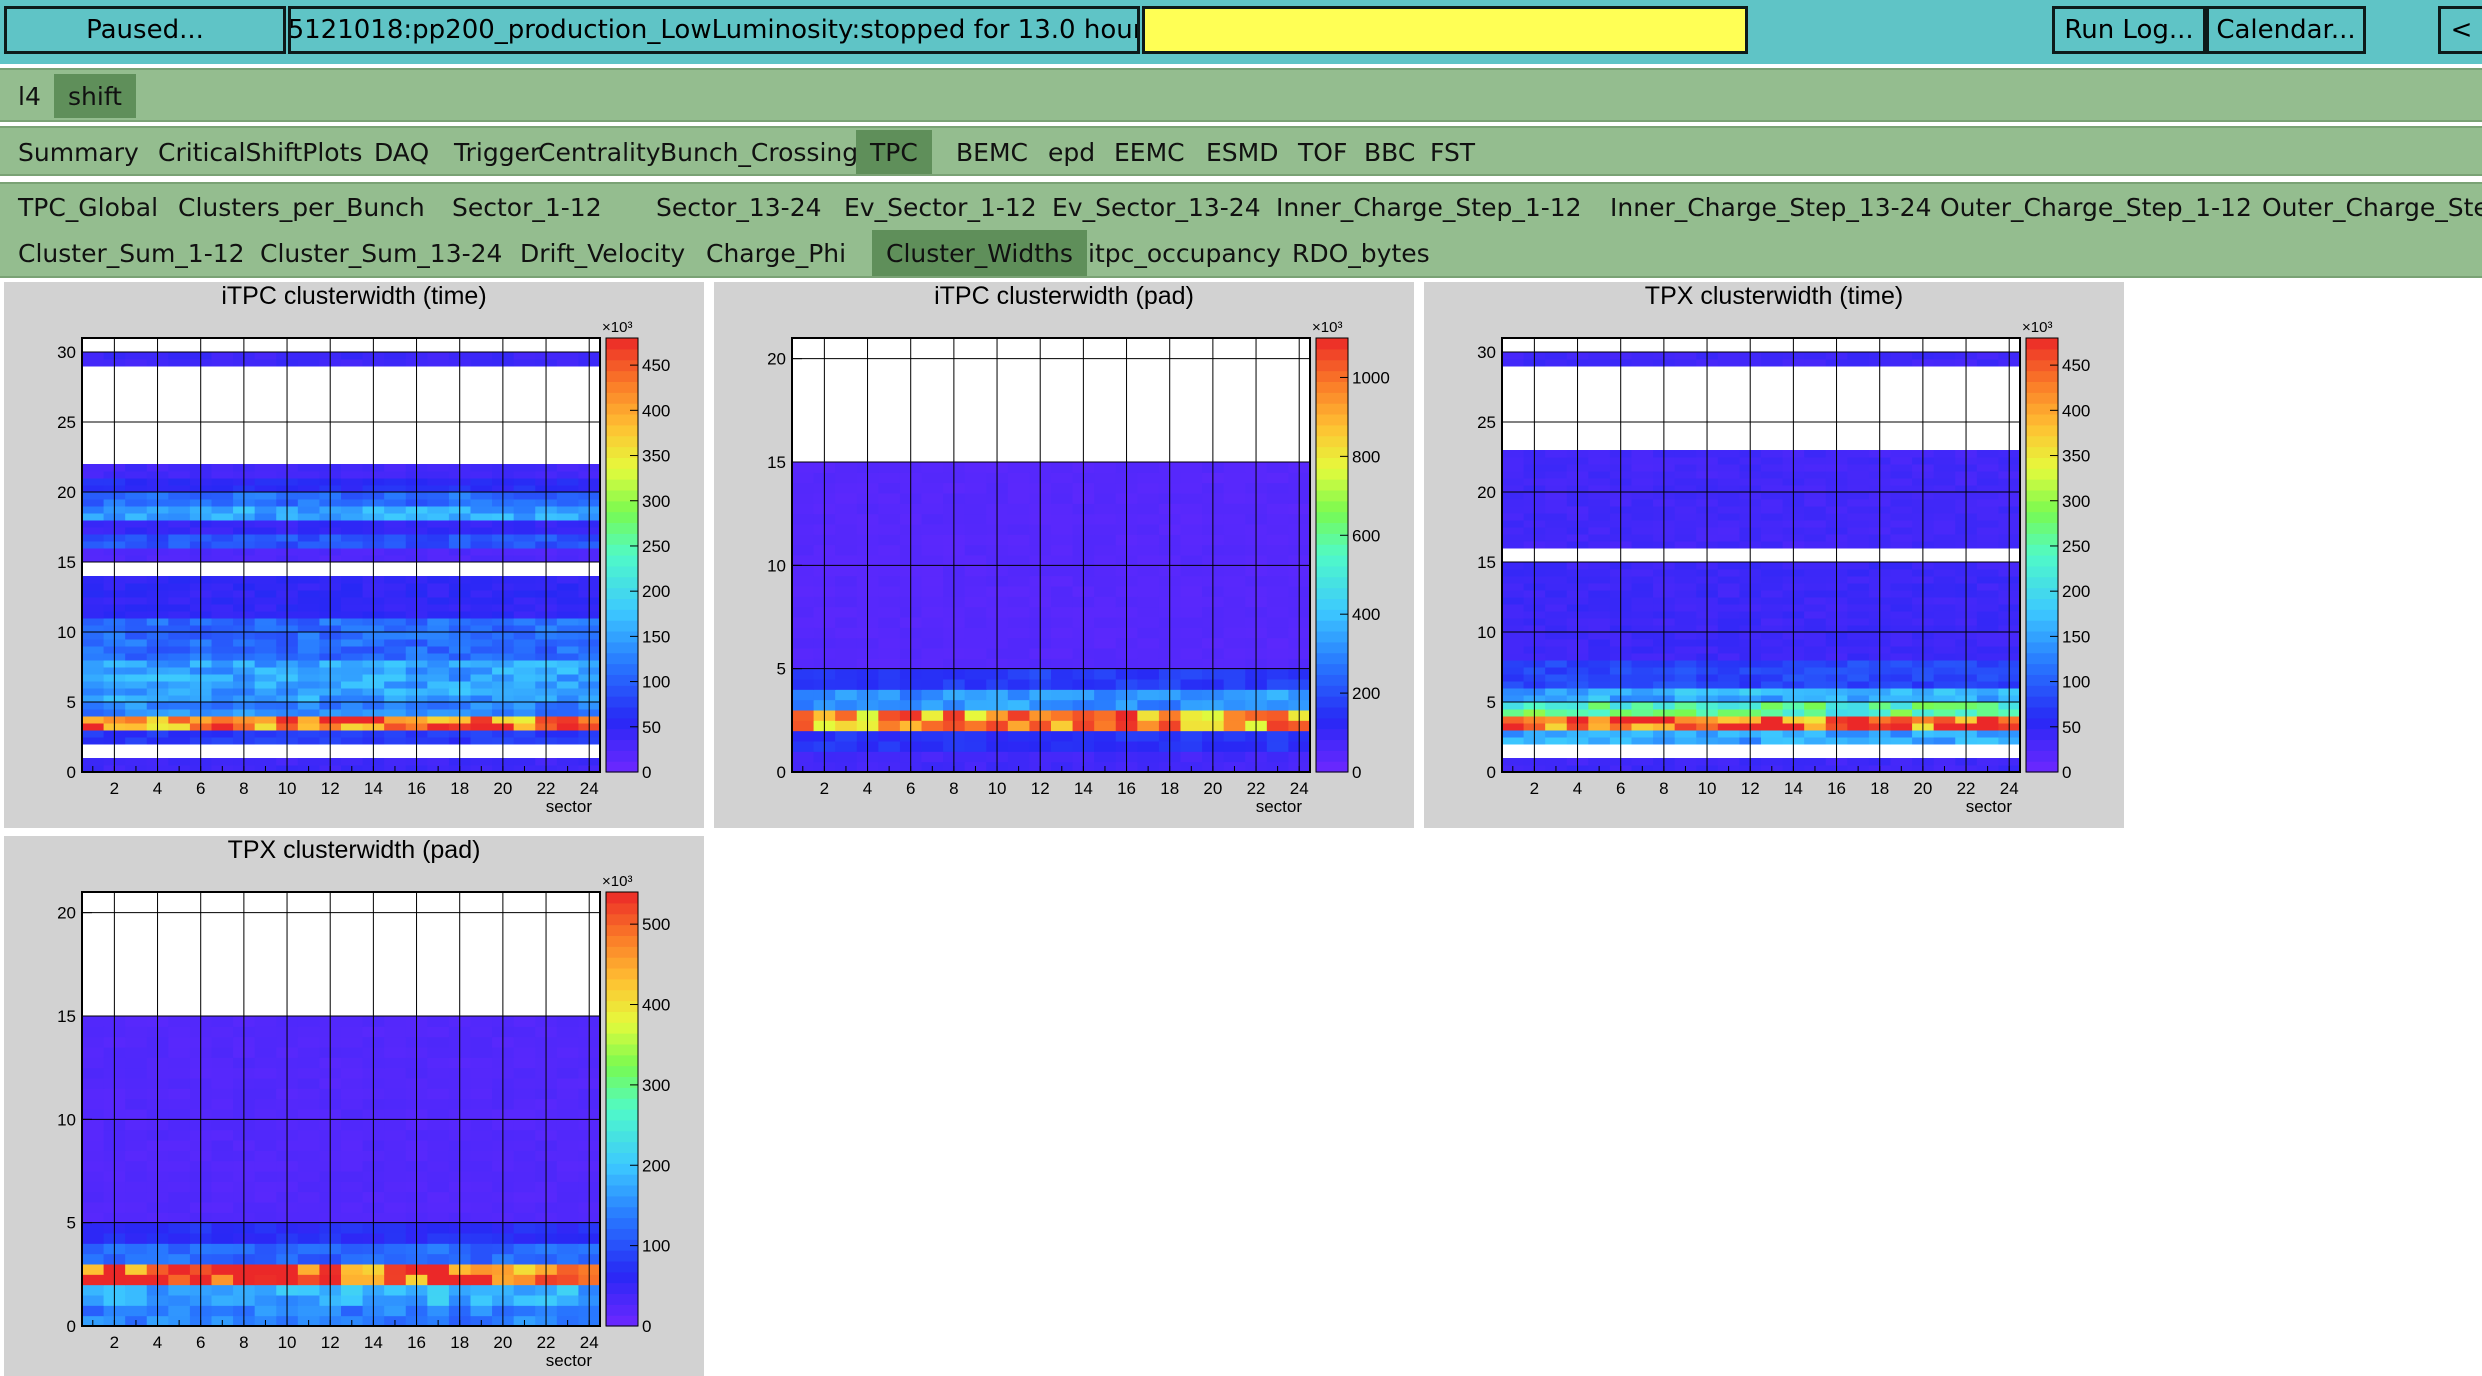  What do you see at coordinates (1452, 152) in the screenshot?
I see `tab-fst: FST` at bounding box center [1452, 152].